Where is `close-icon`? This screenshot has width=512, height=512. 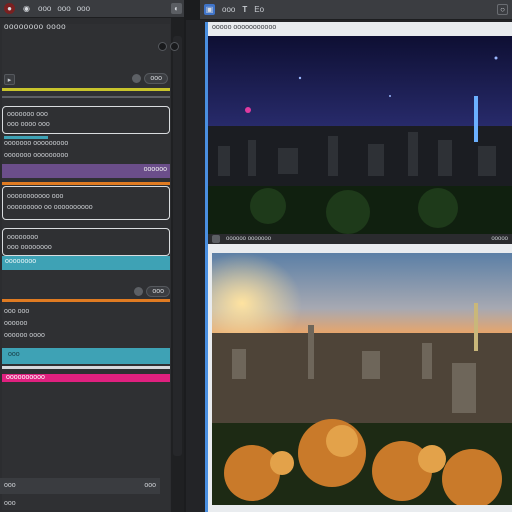
close-icon is located at coordinates (174, 46).